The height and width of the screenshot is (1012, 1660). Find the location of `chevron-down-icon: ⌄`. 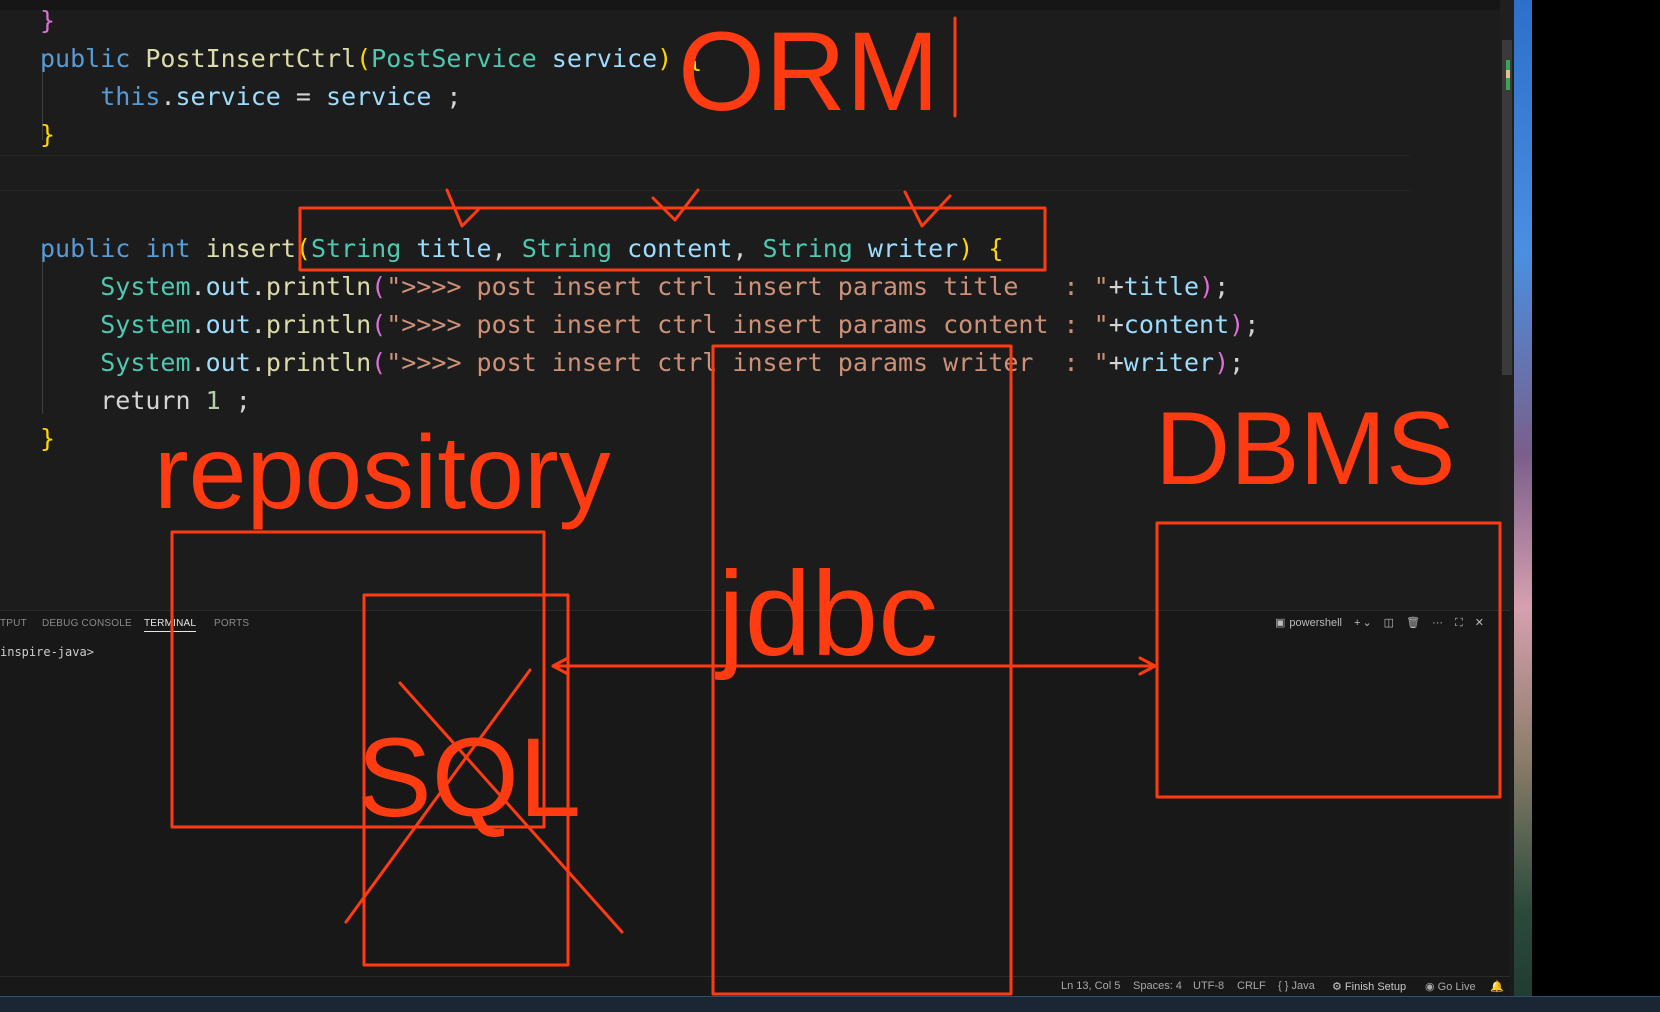

chevron-down-icon: ⌄ is located at coordinates (1366, 622).